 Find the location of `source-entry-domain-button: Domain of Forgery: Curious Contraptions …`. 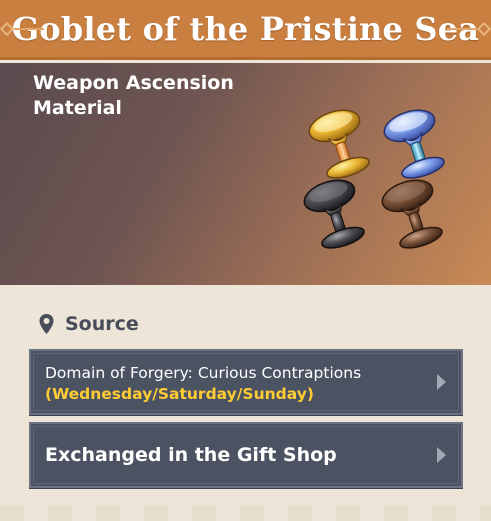

source-entry-domain-button: Domain of Forgery: Curious Contraptions … is located at coordinates (246, 382).